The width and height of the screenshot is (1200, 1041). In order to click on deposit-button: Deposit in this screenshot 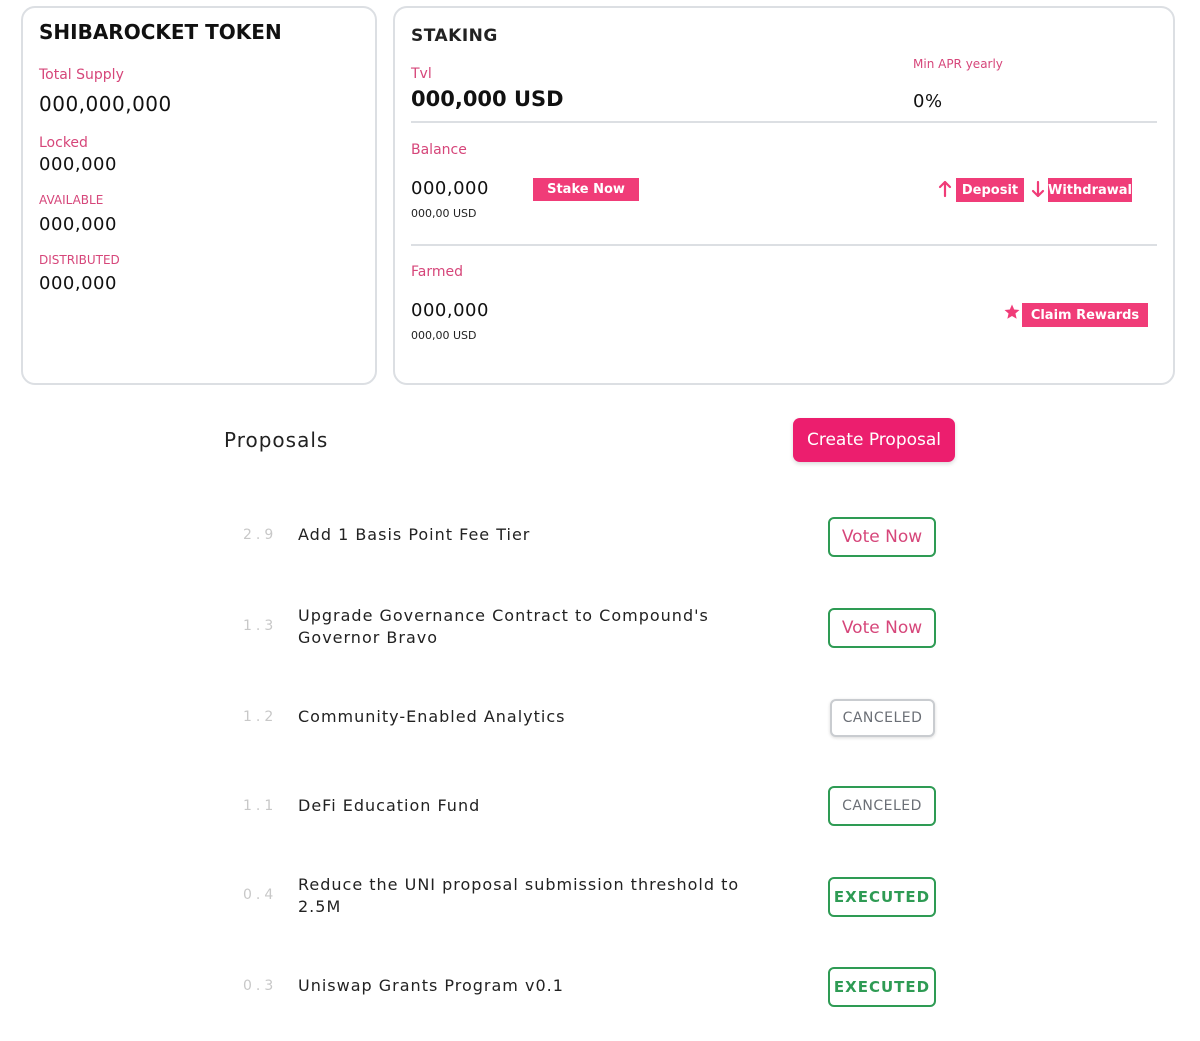, I will do `click(990, 190)`.